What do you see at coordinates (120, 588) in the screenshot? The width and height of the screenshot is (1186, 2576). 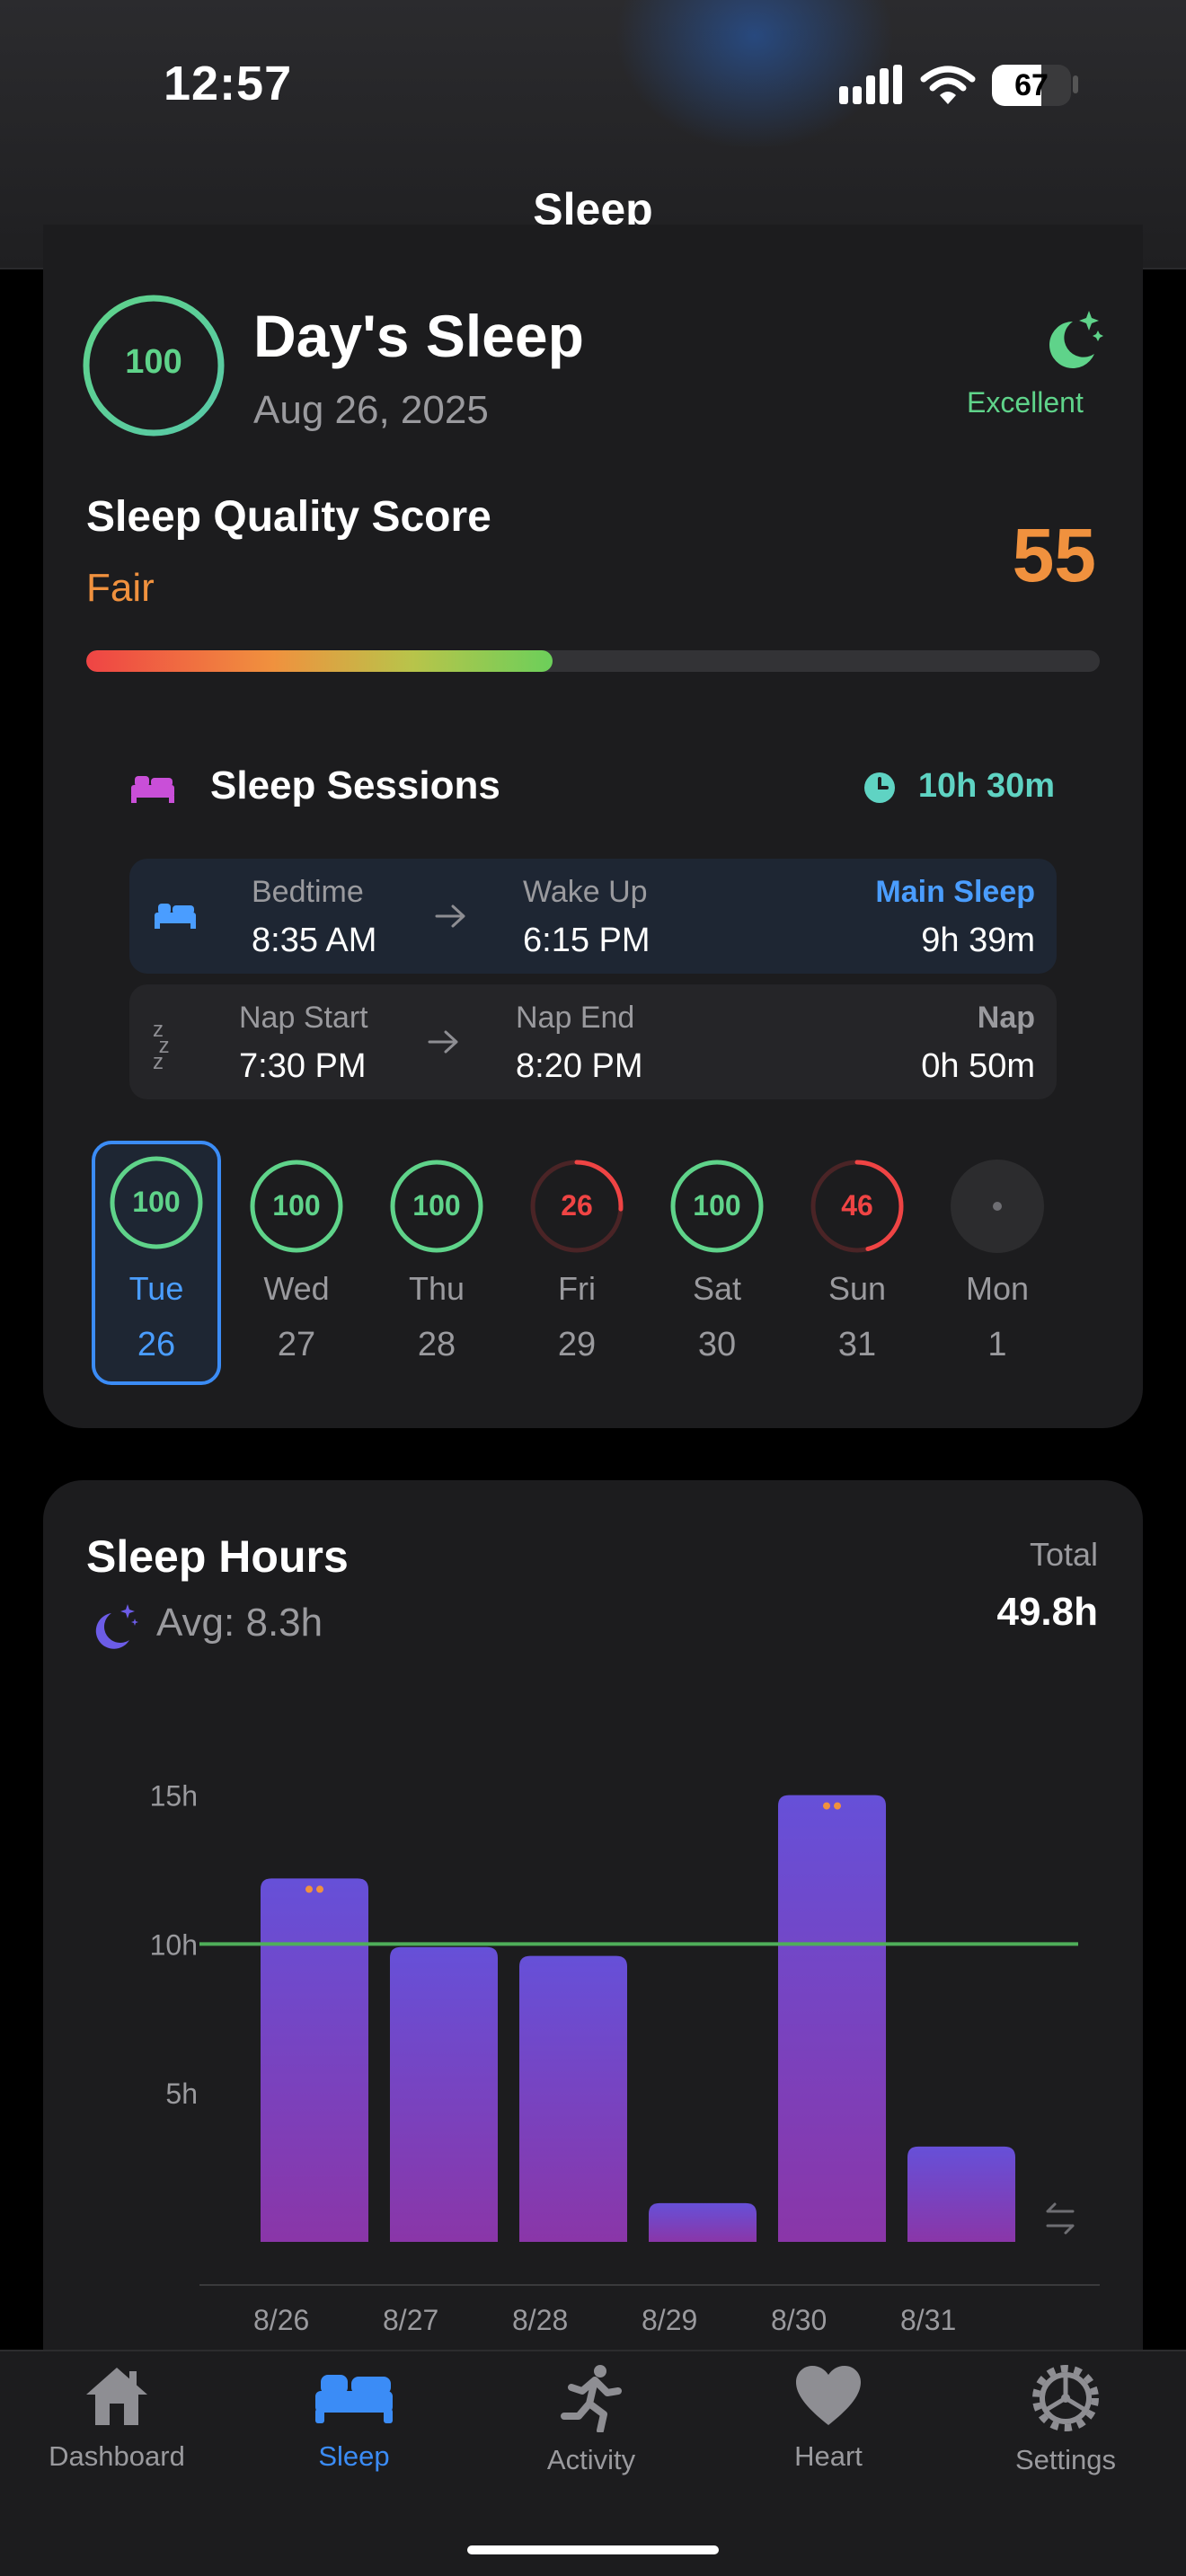 I see `quality-label: Fair` at bounding box center [120, 588].